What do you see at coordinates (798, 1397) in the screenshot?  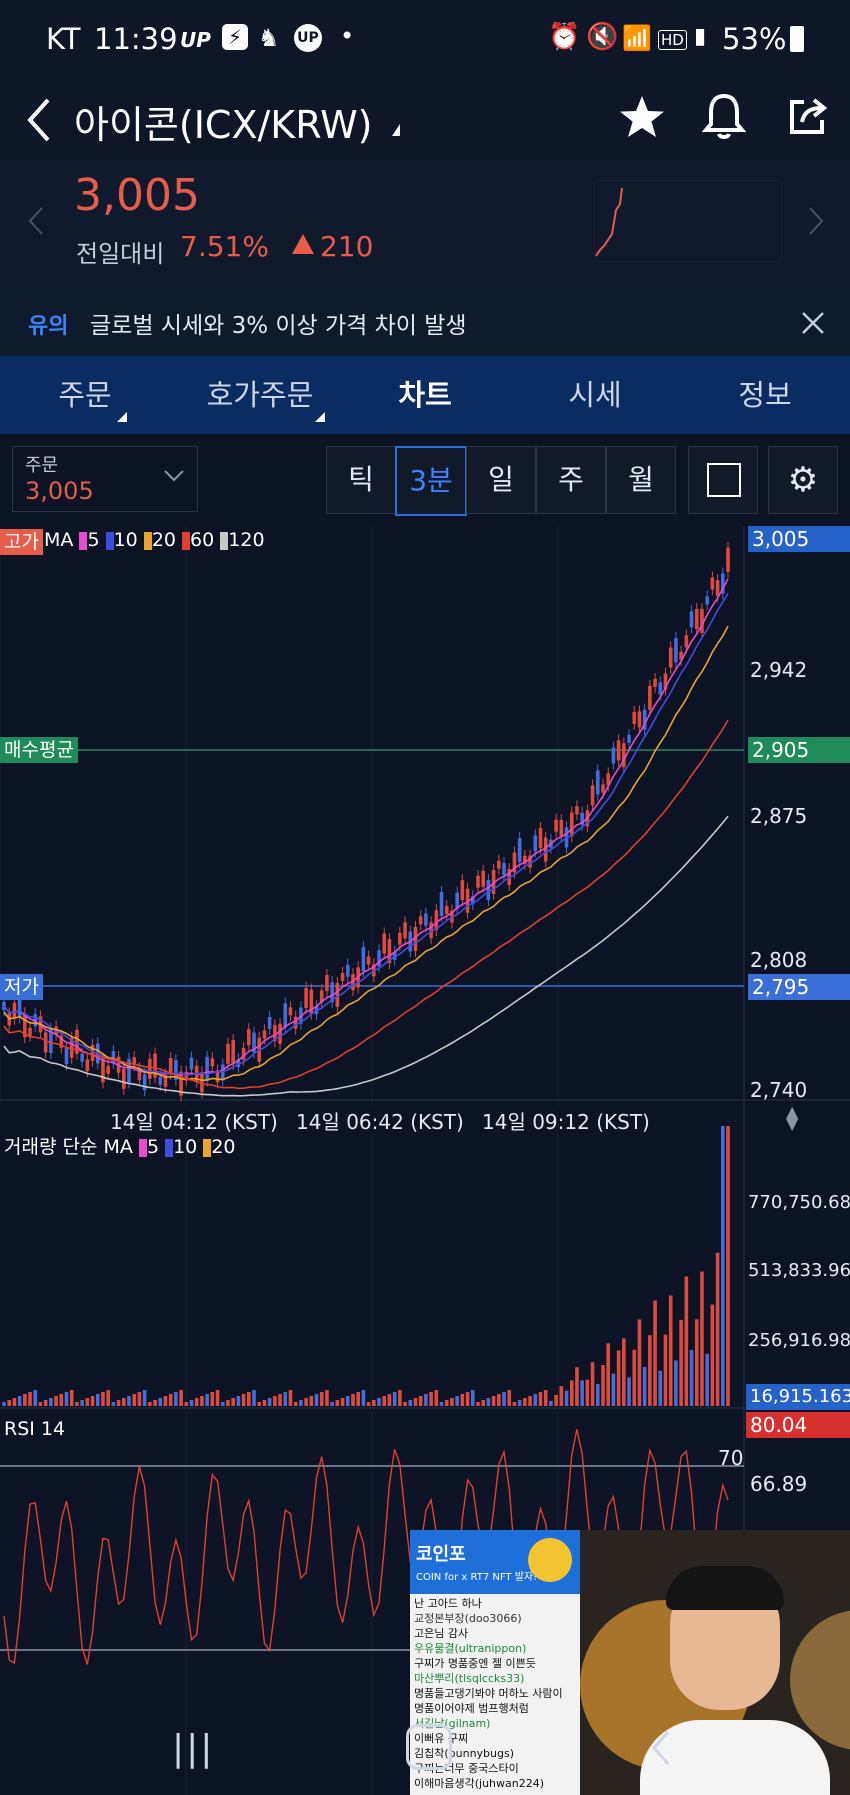 I see `volume-current-tag: 16,915.163` at bounding box center [798, 1397].